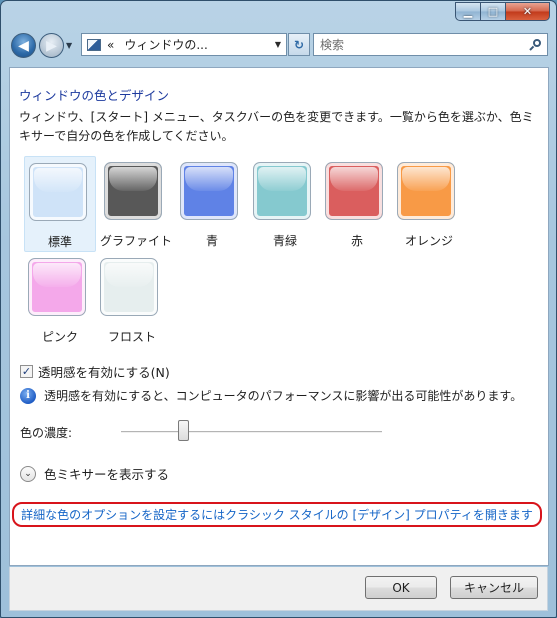  I want to click on color-swatch-orange: オレンジ, so click(429, 204).